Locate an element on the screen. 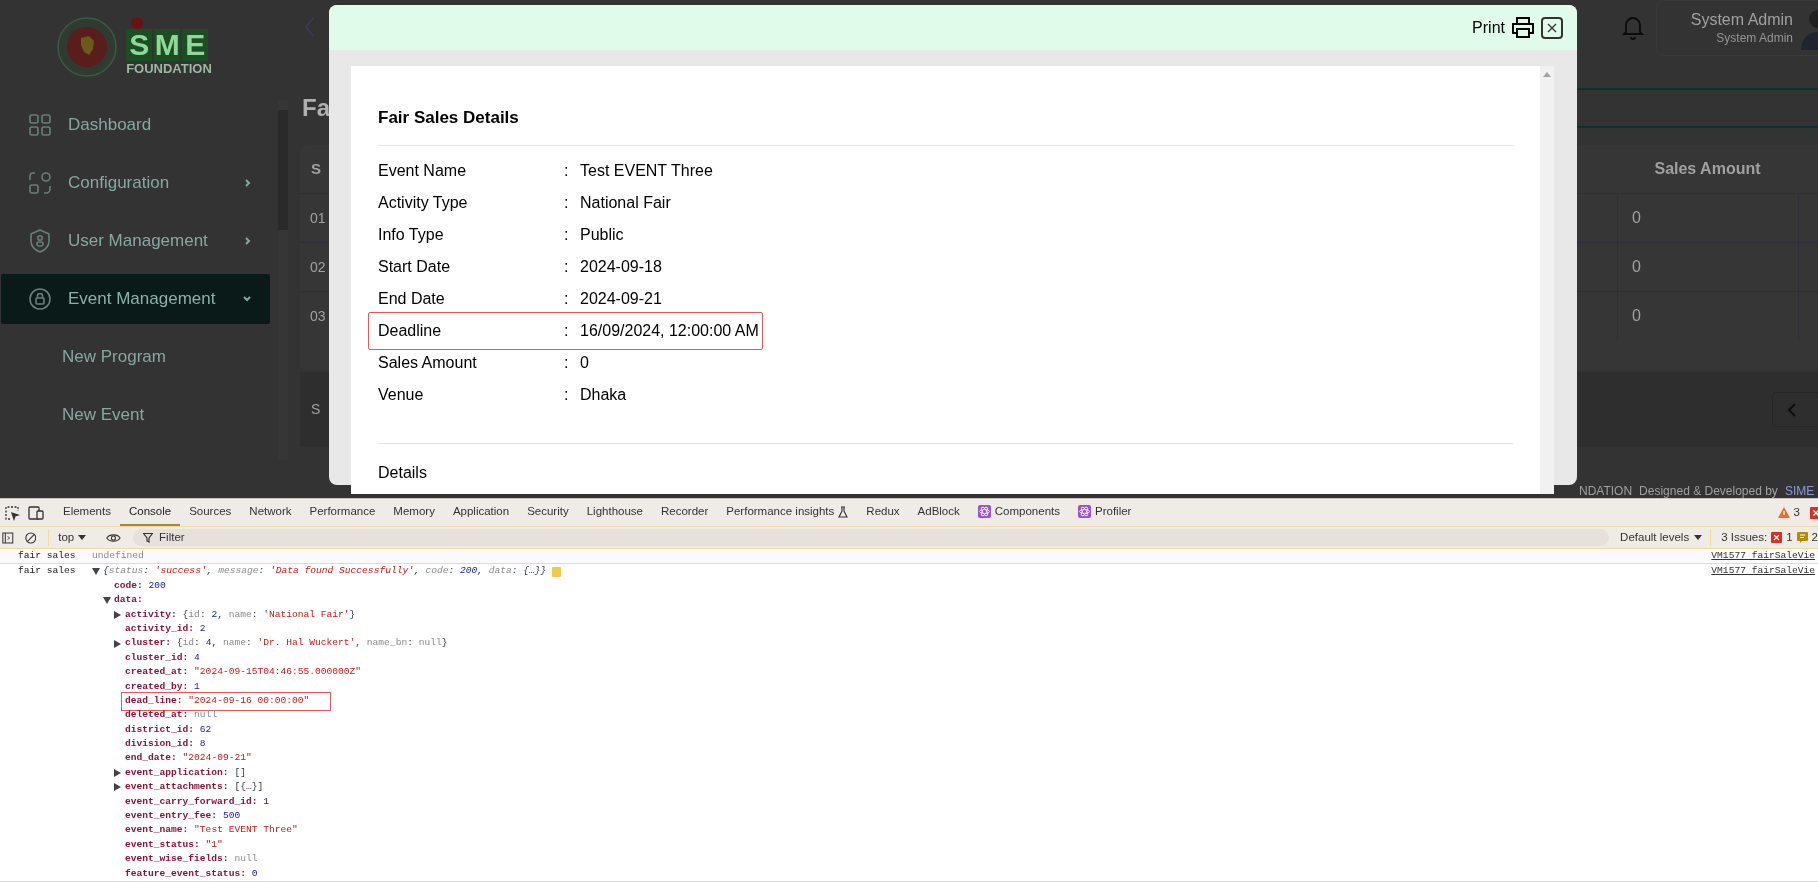  close-button is located at coordinates (1552, 27).